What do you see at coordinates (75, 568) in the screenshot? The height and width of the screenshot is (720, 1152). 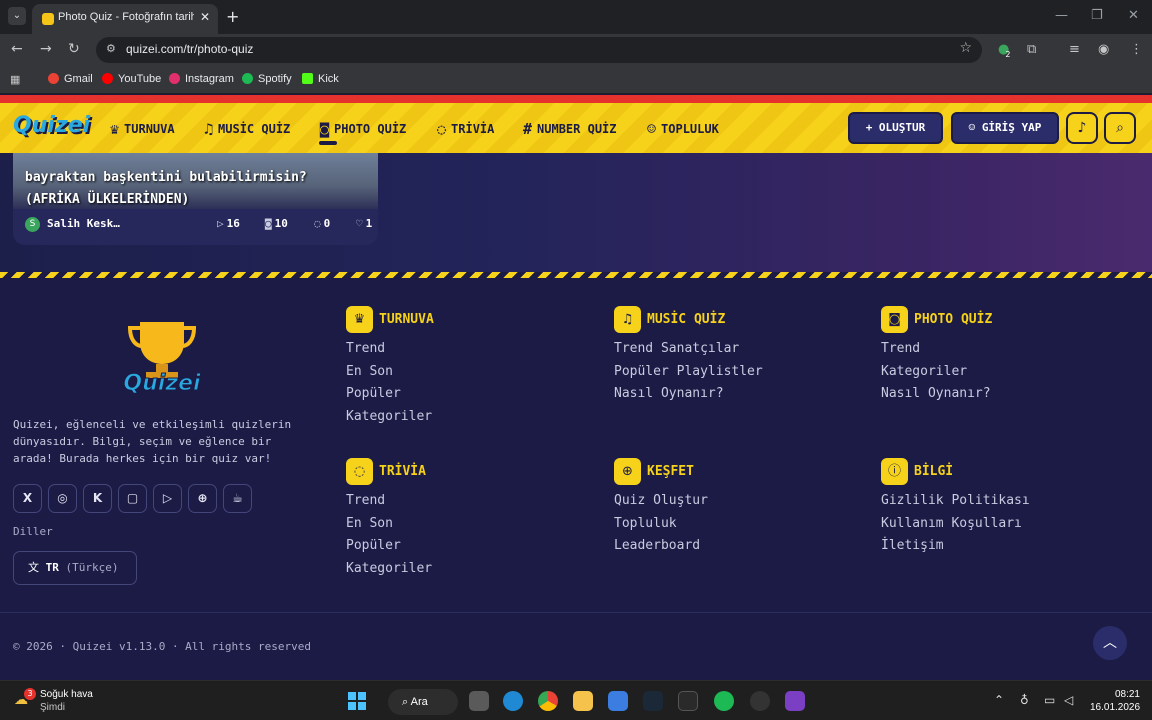 I see `language-selector: 文 TR (Türkçe)` at bounding box center [75, 568].